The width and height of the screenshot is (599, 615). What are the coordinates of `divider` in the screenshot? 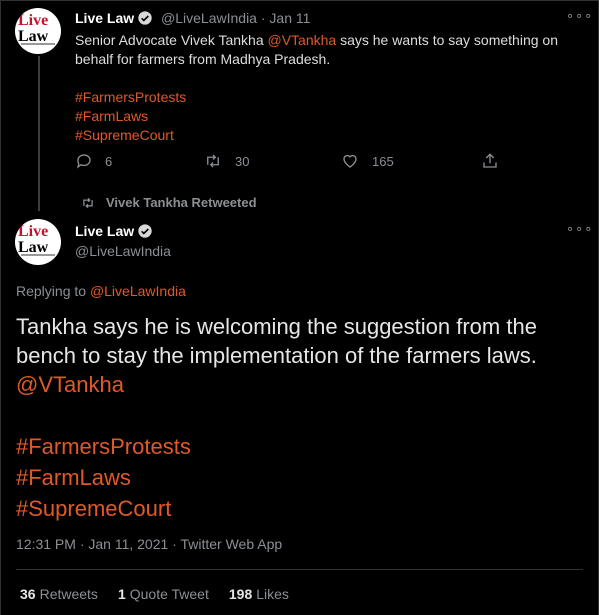 It's located at (299, 569).